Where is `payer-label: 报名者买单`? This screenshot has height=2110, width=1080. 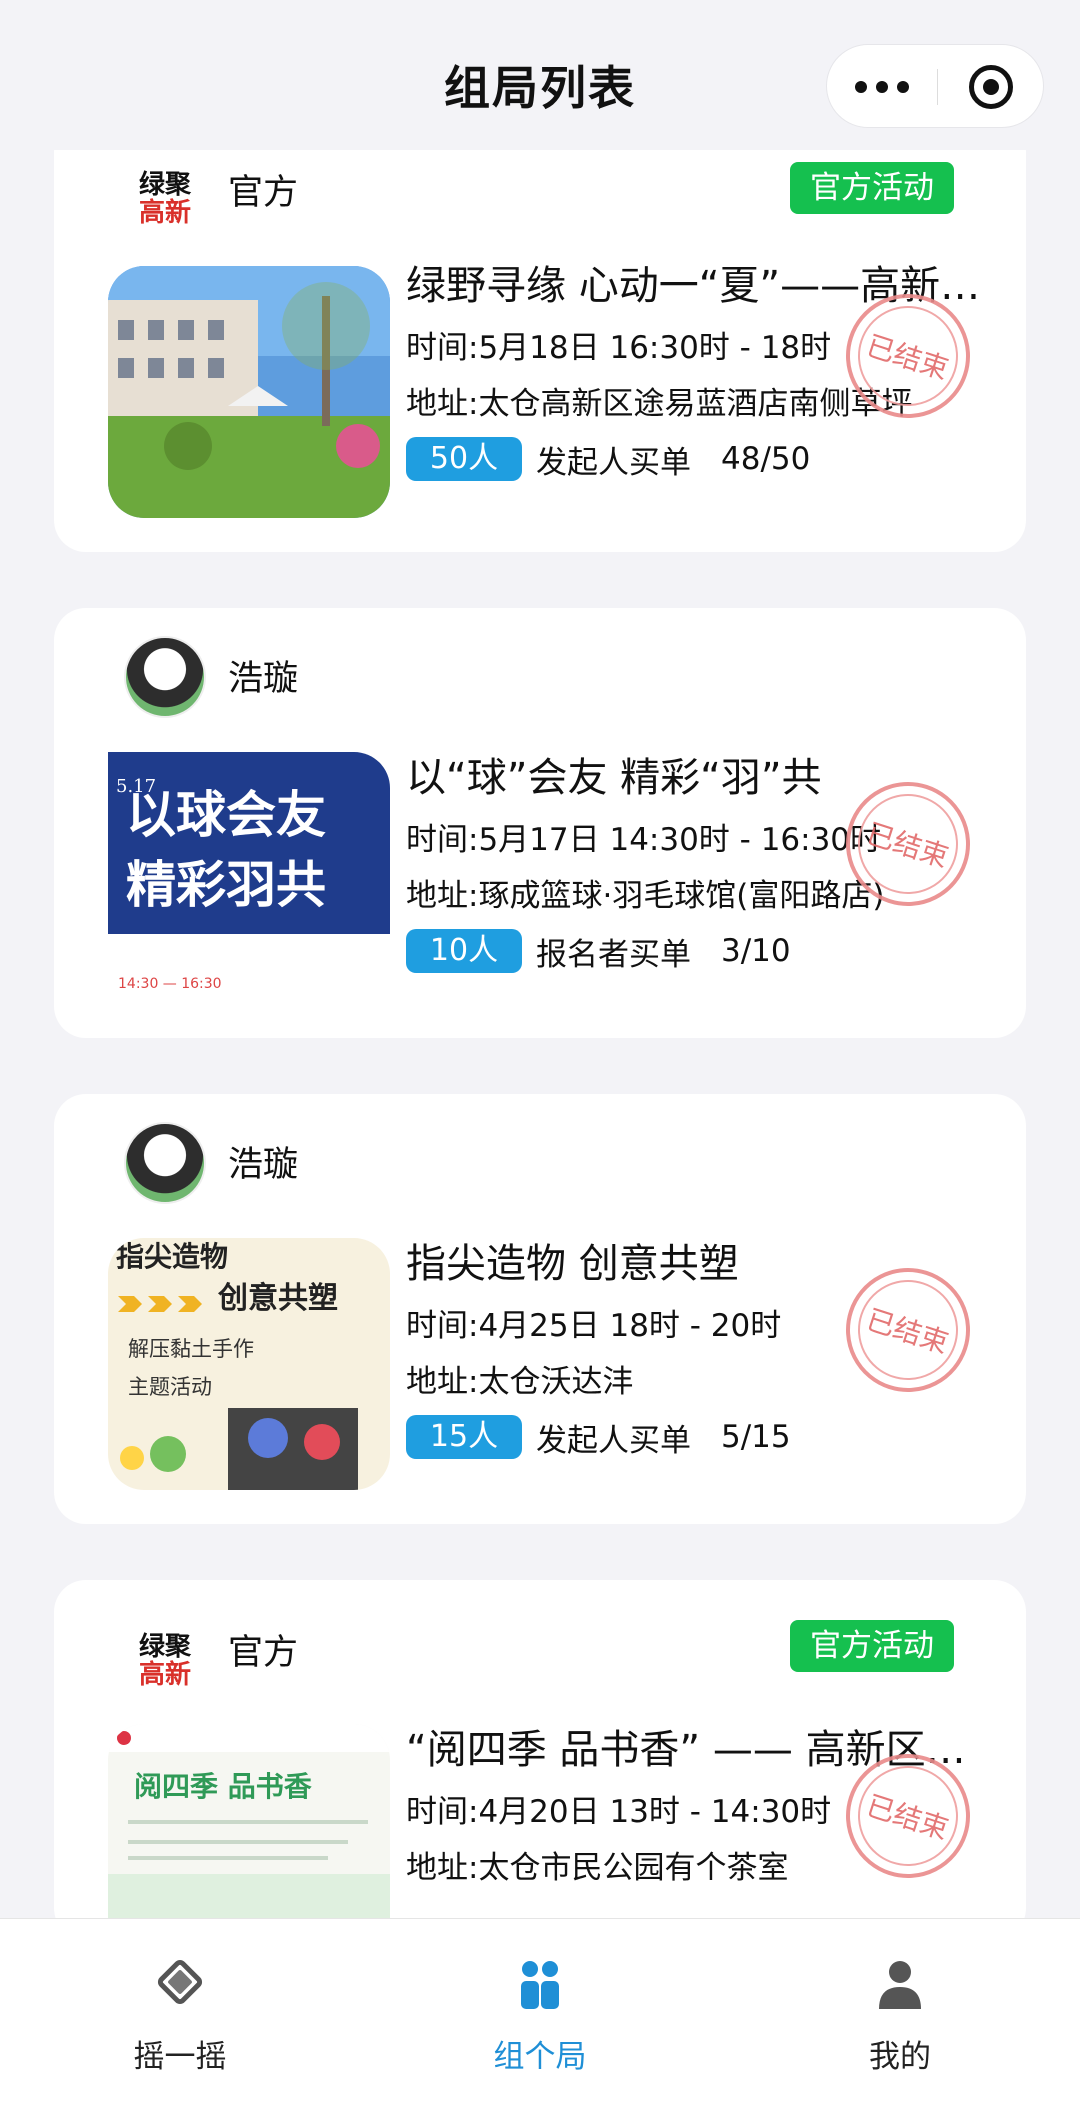 payer-label: 报名者买单 is located at coordinates (613, 954).